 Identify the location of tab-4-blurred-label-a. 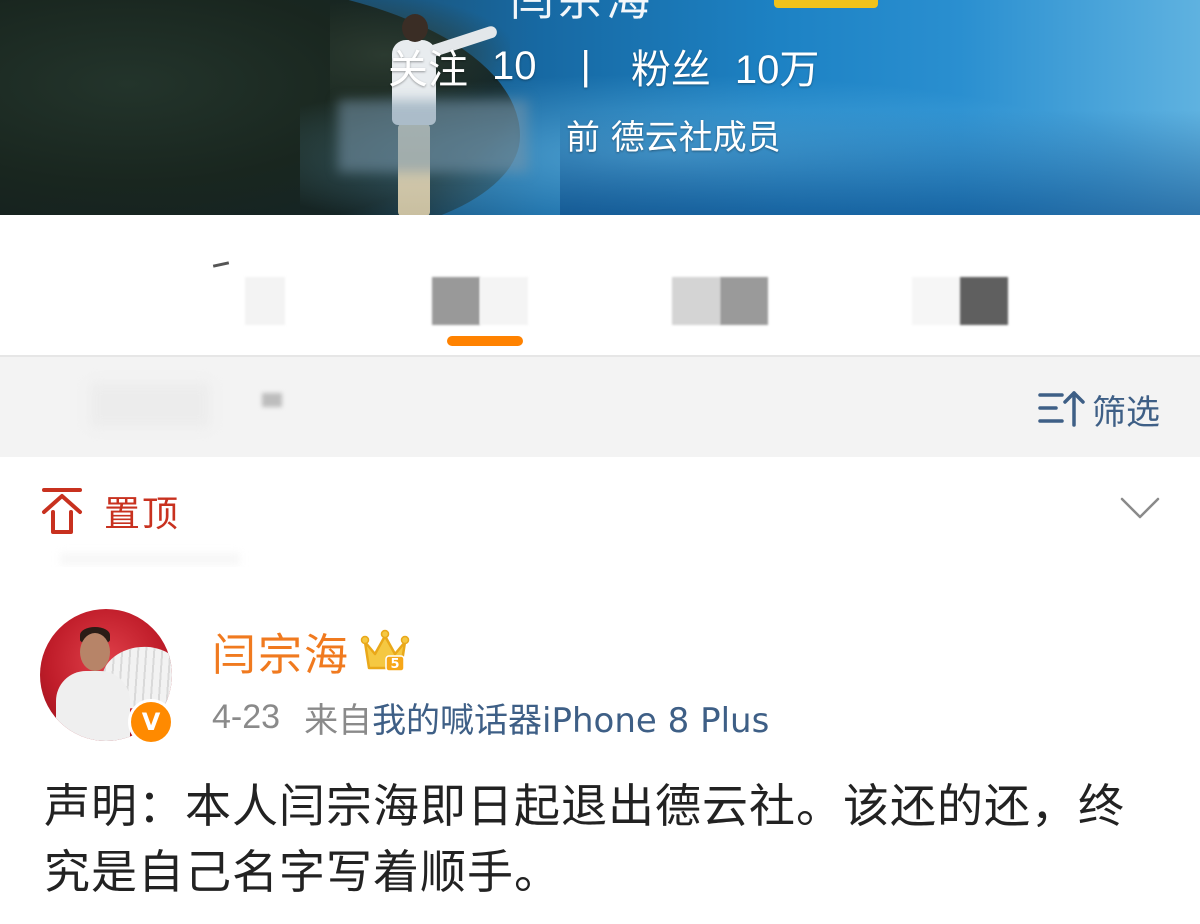
(936, 301).